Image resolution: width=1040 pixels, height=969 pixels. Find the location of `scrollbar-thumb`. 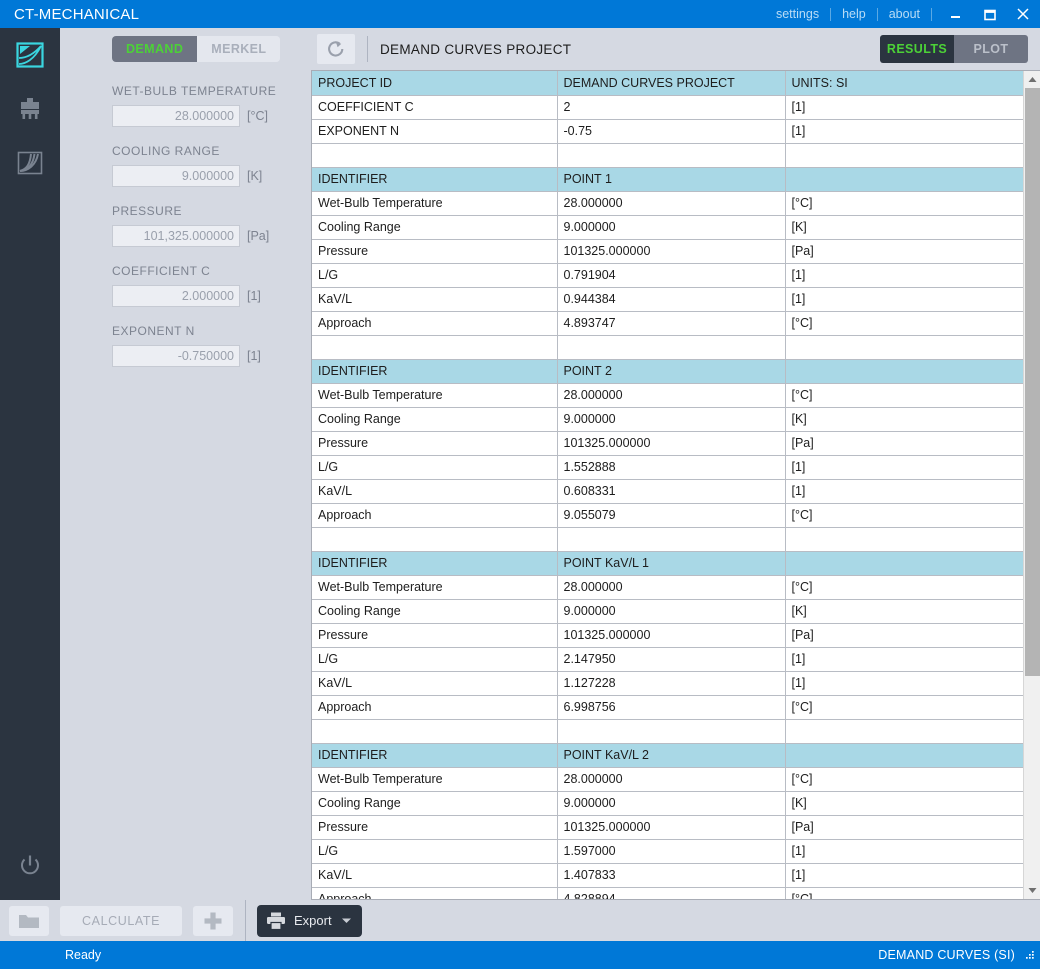

scrollbar-thumb is located at coordinates (1032, 382).